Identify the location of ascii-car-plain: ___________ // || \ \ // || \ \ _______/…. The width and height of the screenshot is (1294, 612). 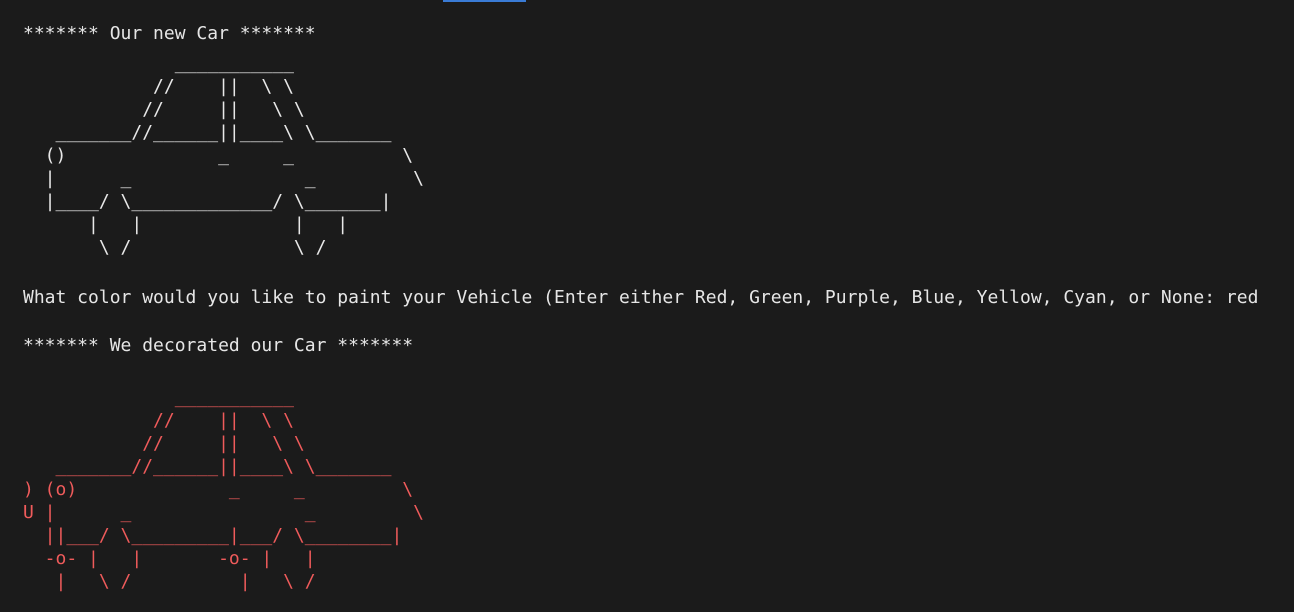
(234, 155).